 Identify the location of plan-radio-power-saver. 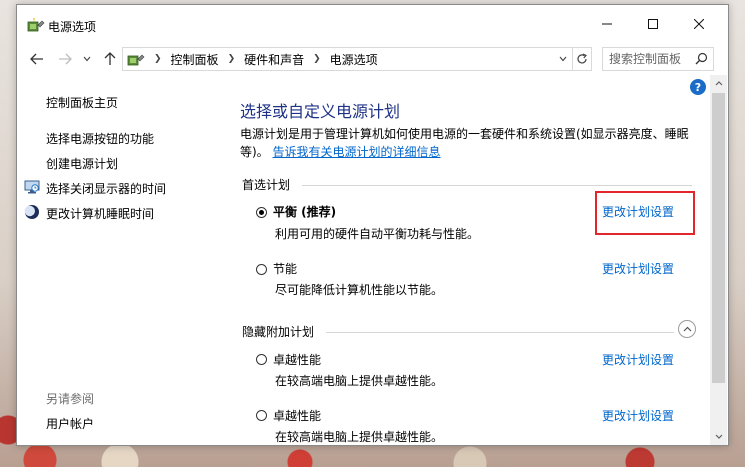
(261, 269).